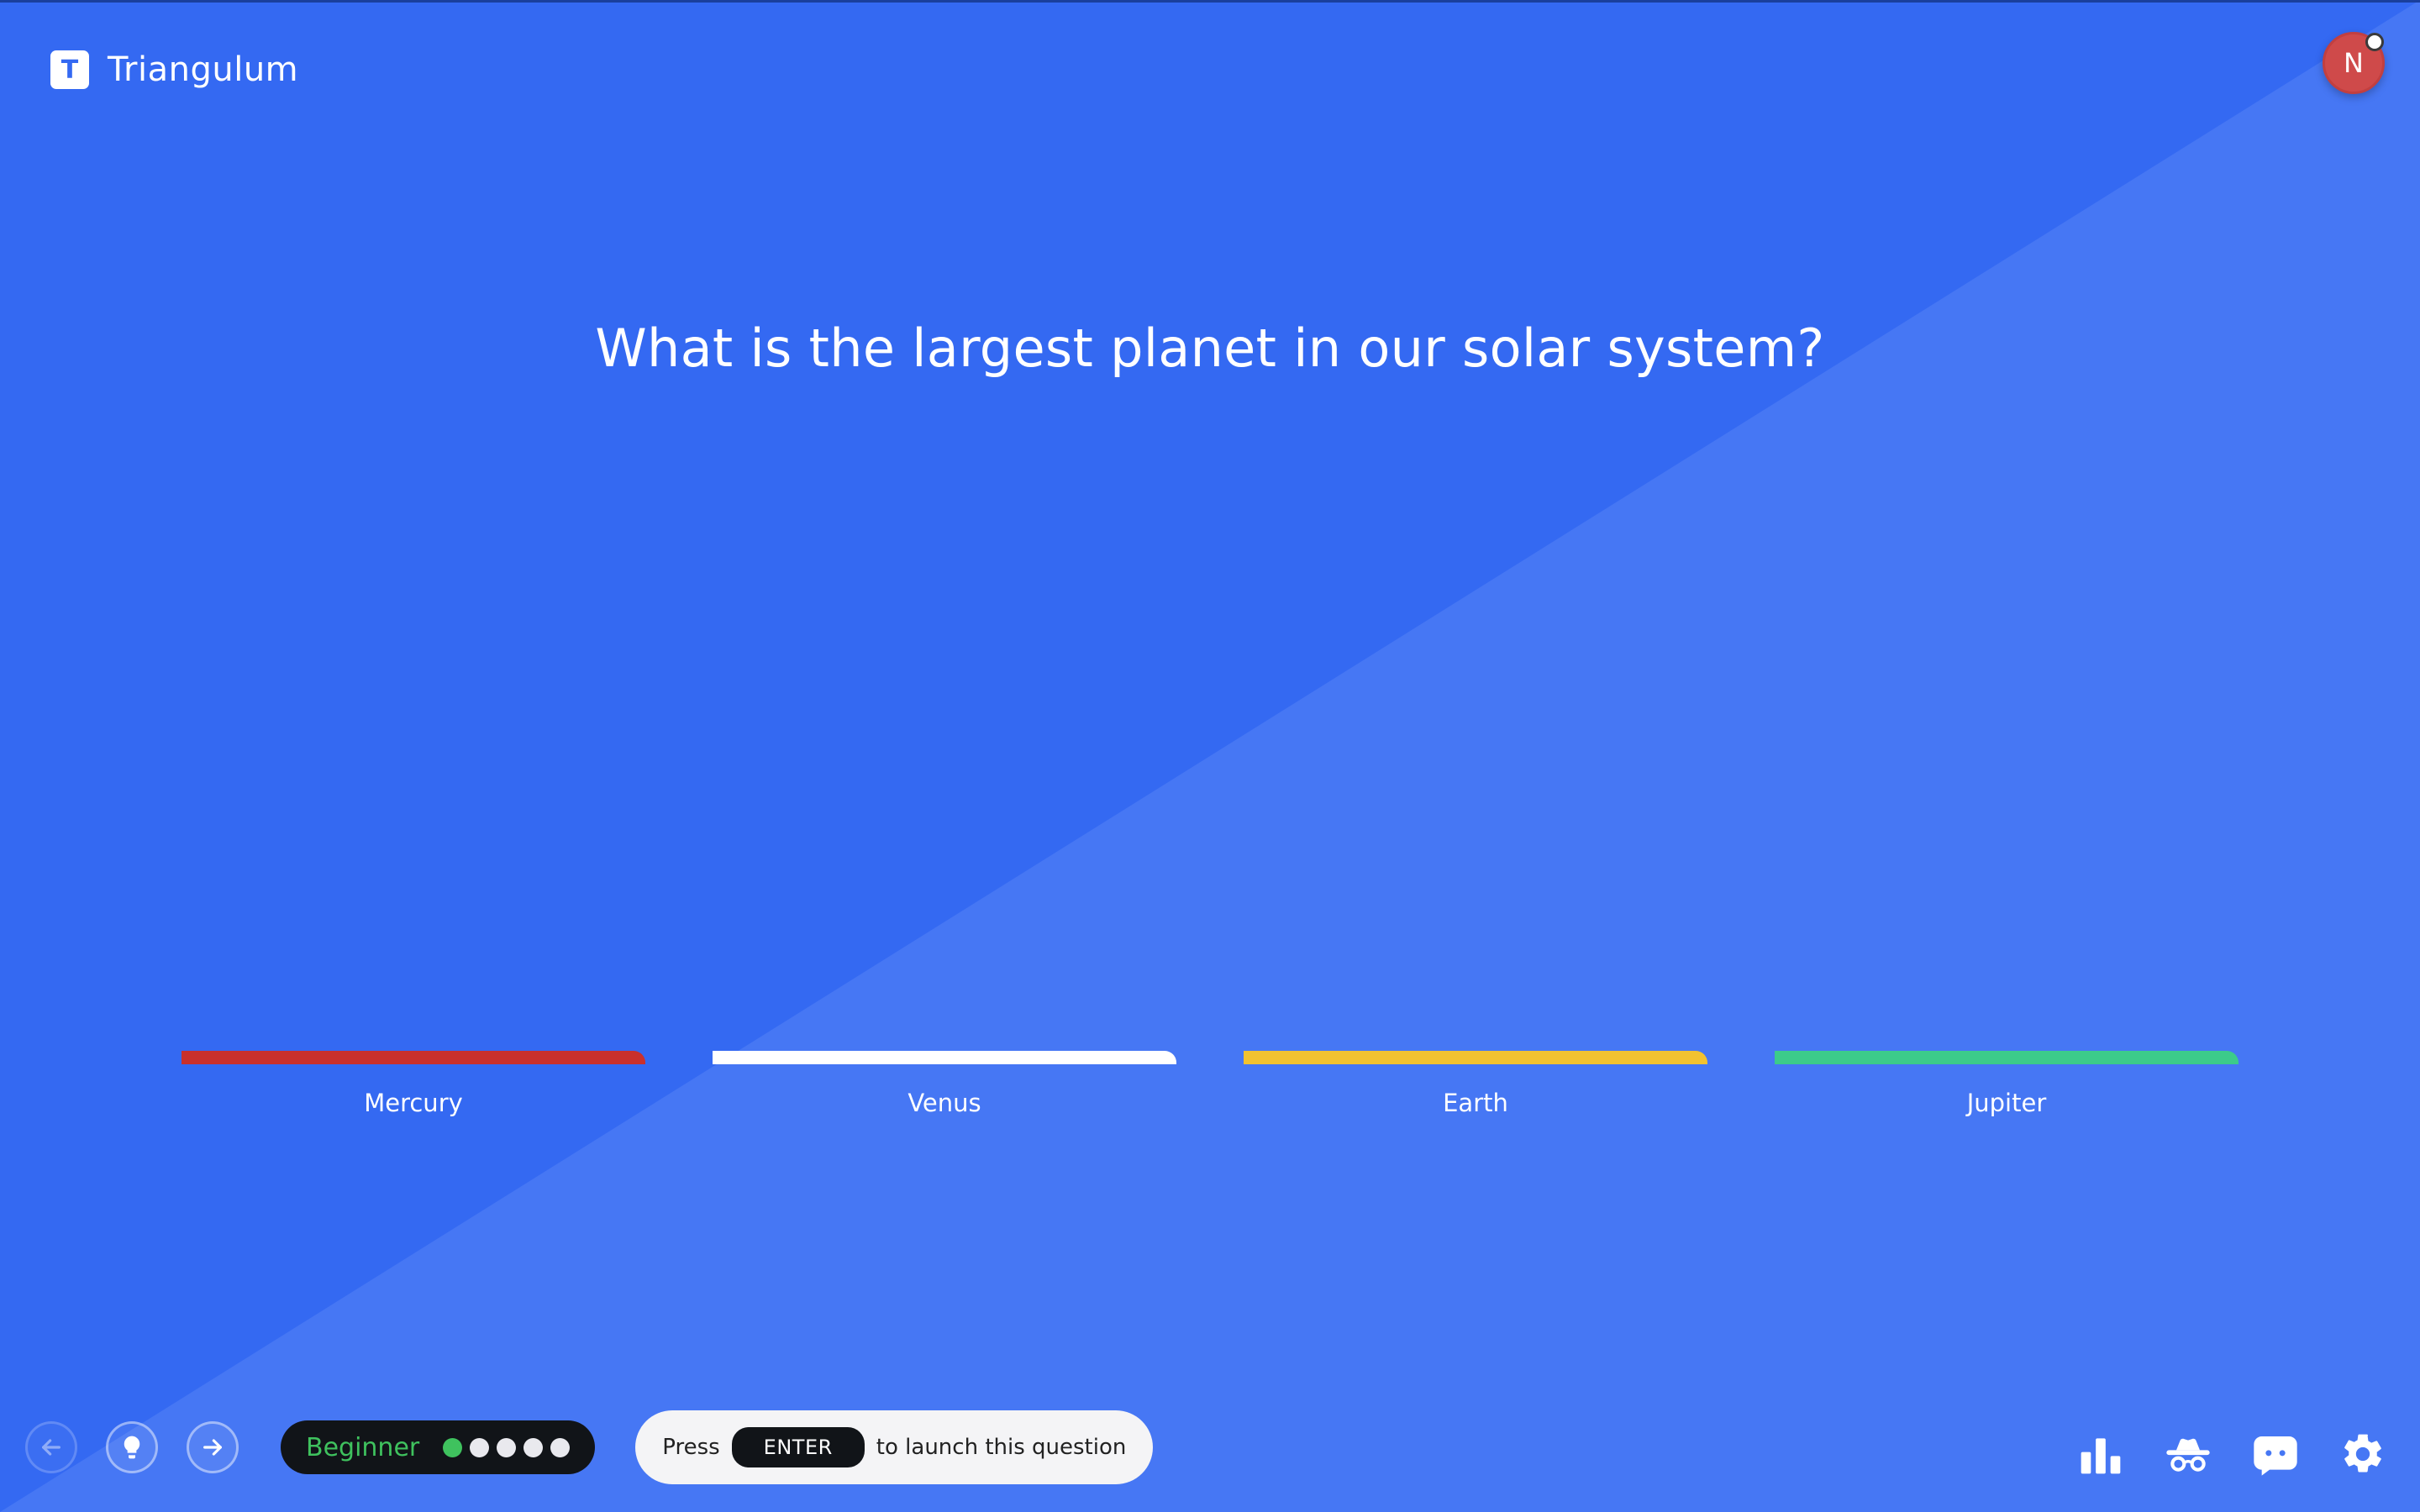 The height and width of the screenshot is (1512, 2420). What do you see at coordinates (1475, 1103) in the screenshot?
I see `answer-label: Earth` at bounding box center [1475, 1103].